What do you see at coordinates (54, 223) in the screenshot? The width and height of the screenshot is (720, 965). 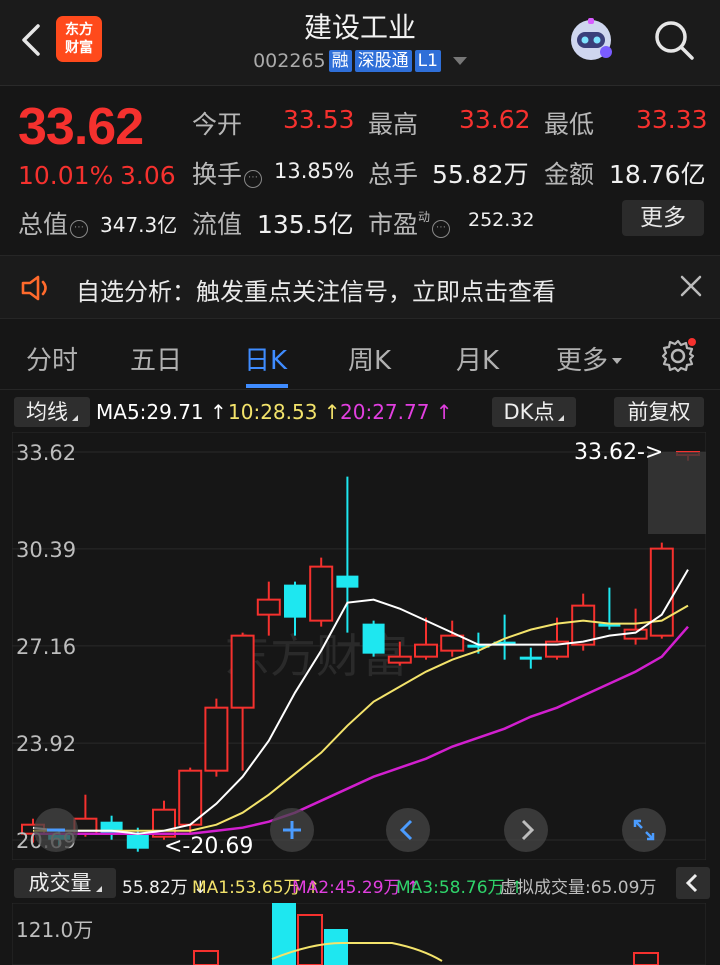 I see `market-cap-label: 总值 ⋯` at bounding box center [54, 223].